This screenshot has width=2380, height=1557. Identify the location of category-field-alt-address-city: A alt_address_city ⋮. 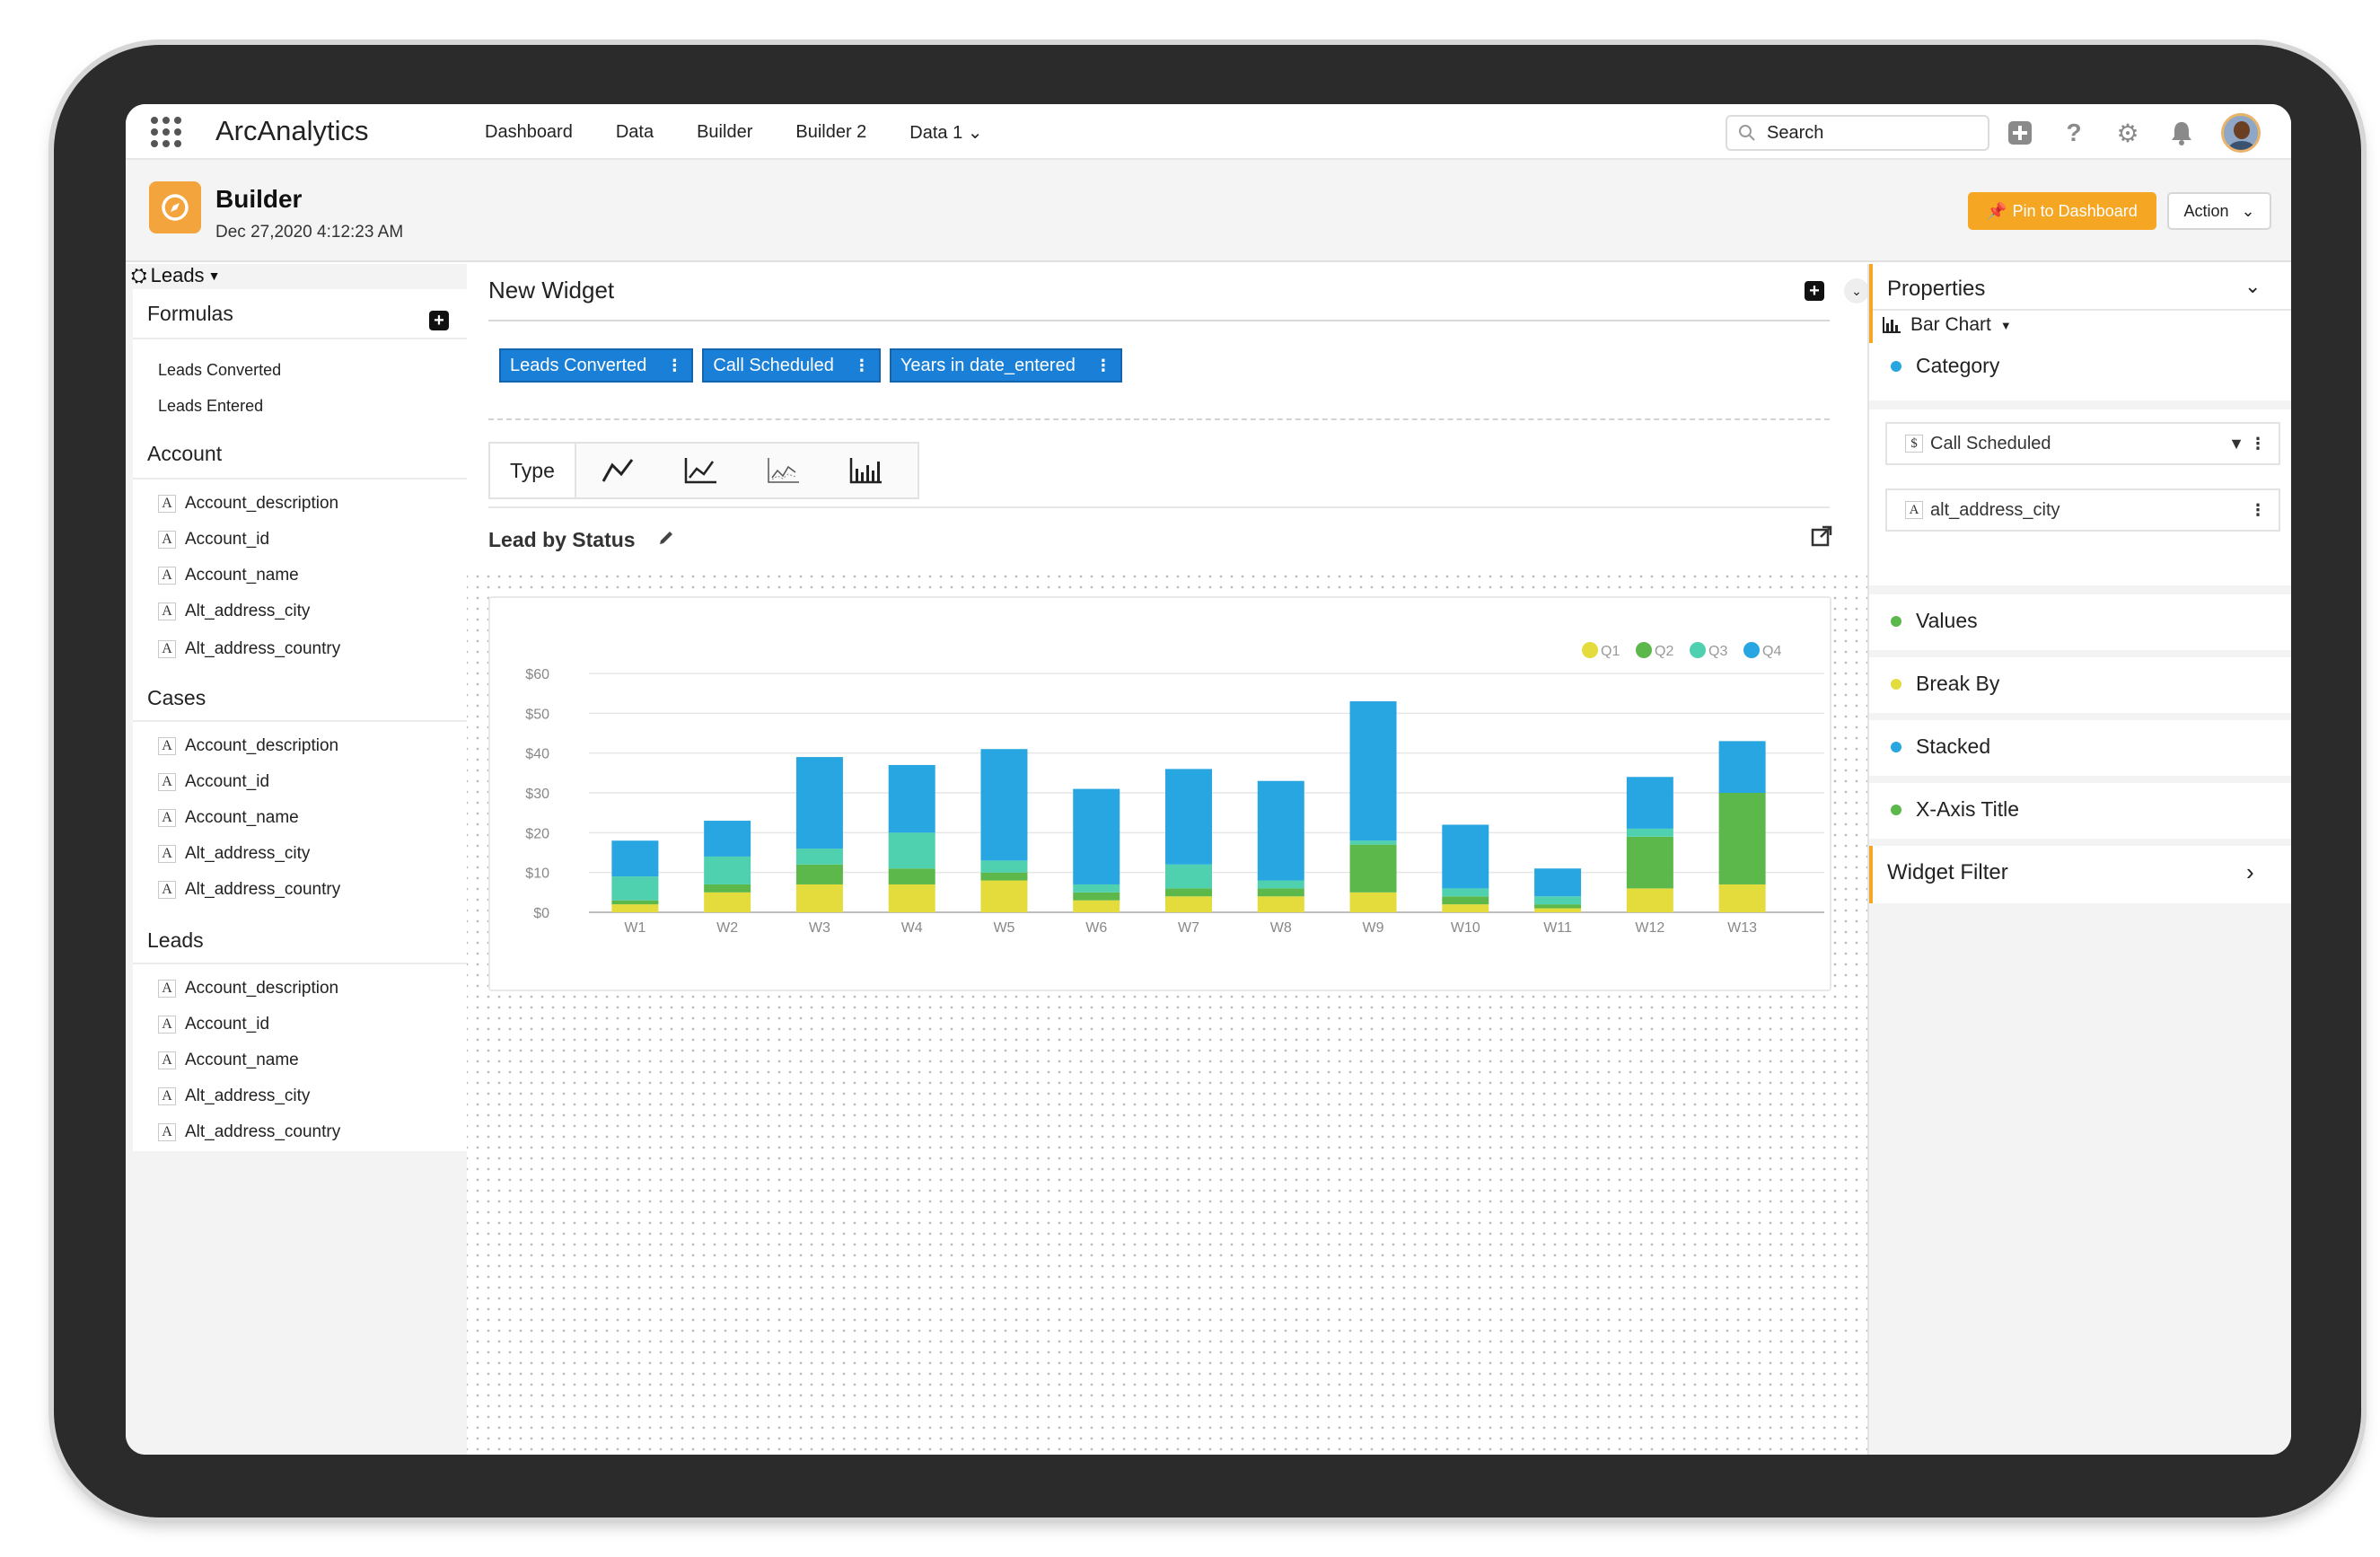
(2082, 510).